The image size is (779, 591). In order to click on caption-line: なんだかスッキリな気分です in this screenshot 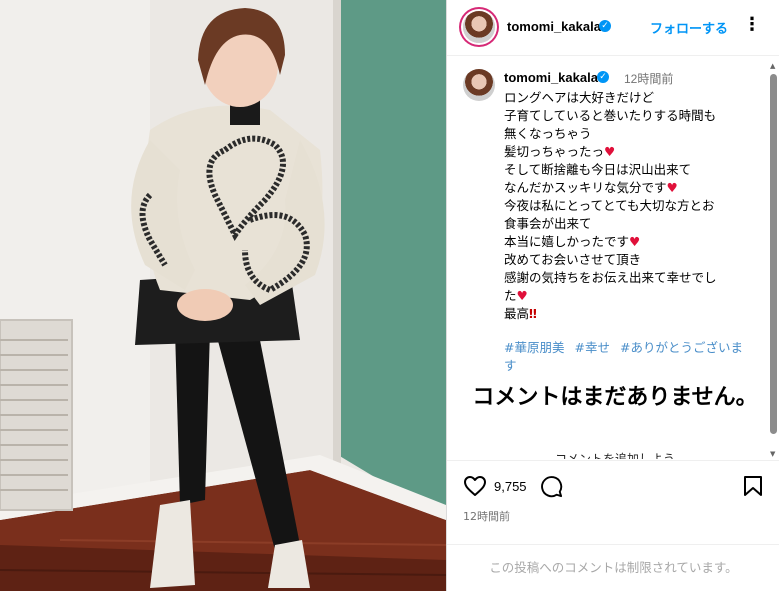, I will do `click(585, 187)`.